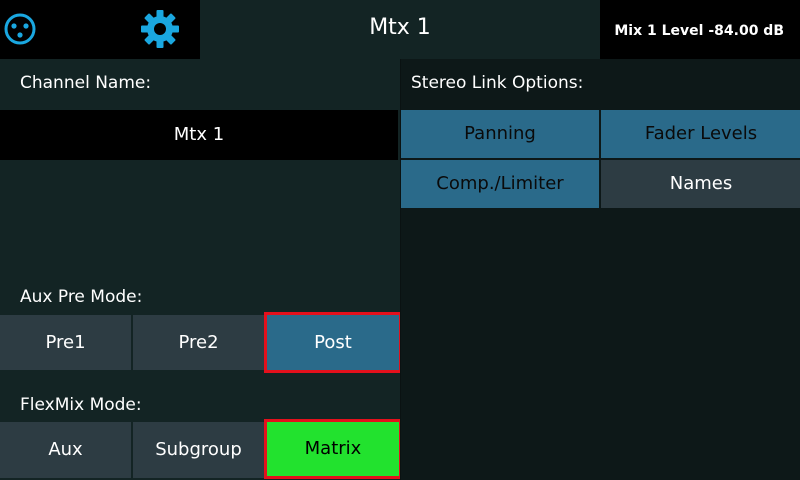 The image size is (800, 480). I want to click on comp-limiter-link-button: Comp./Limiter, so click(500, 184).